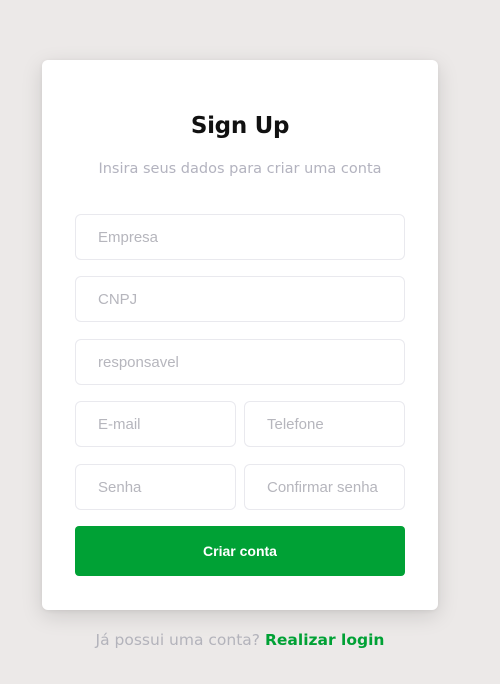  What do you see at coordinates (240, 169) in the screenshot?
I see `page-subtitle: Insira seus dados para criar uma conta` at bounding box center [240, 169].